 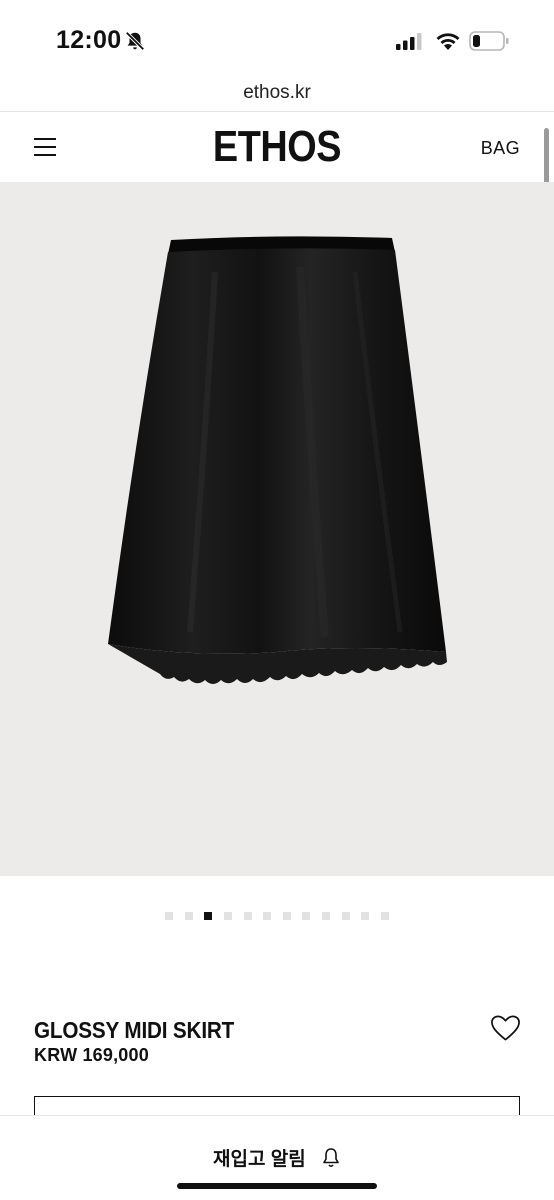 What do you see at coordinates (208, 916) in the screenshot?
I see `pager-dot-active` at bounding box center [208, 916].